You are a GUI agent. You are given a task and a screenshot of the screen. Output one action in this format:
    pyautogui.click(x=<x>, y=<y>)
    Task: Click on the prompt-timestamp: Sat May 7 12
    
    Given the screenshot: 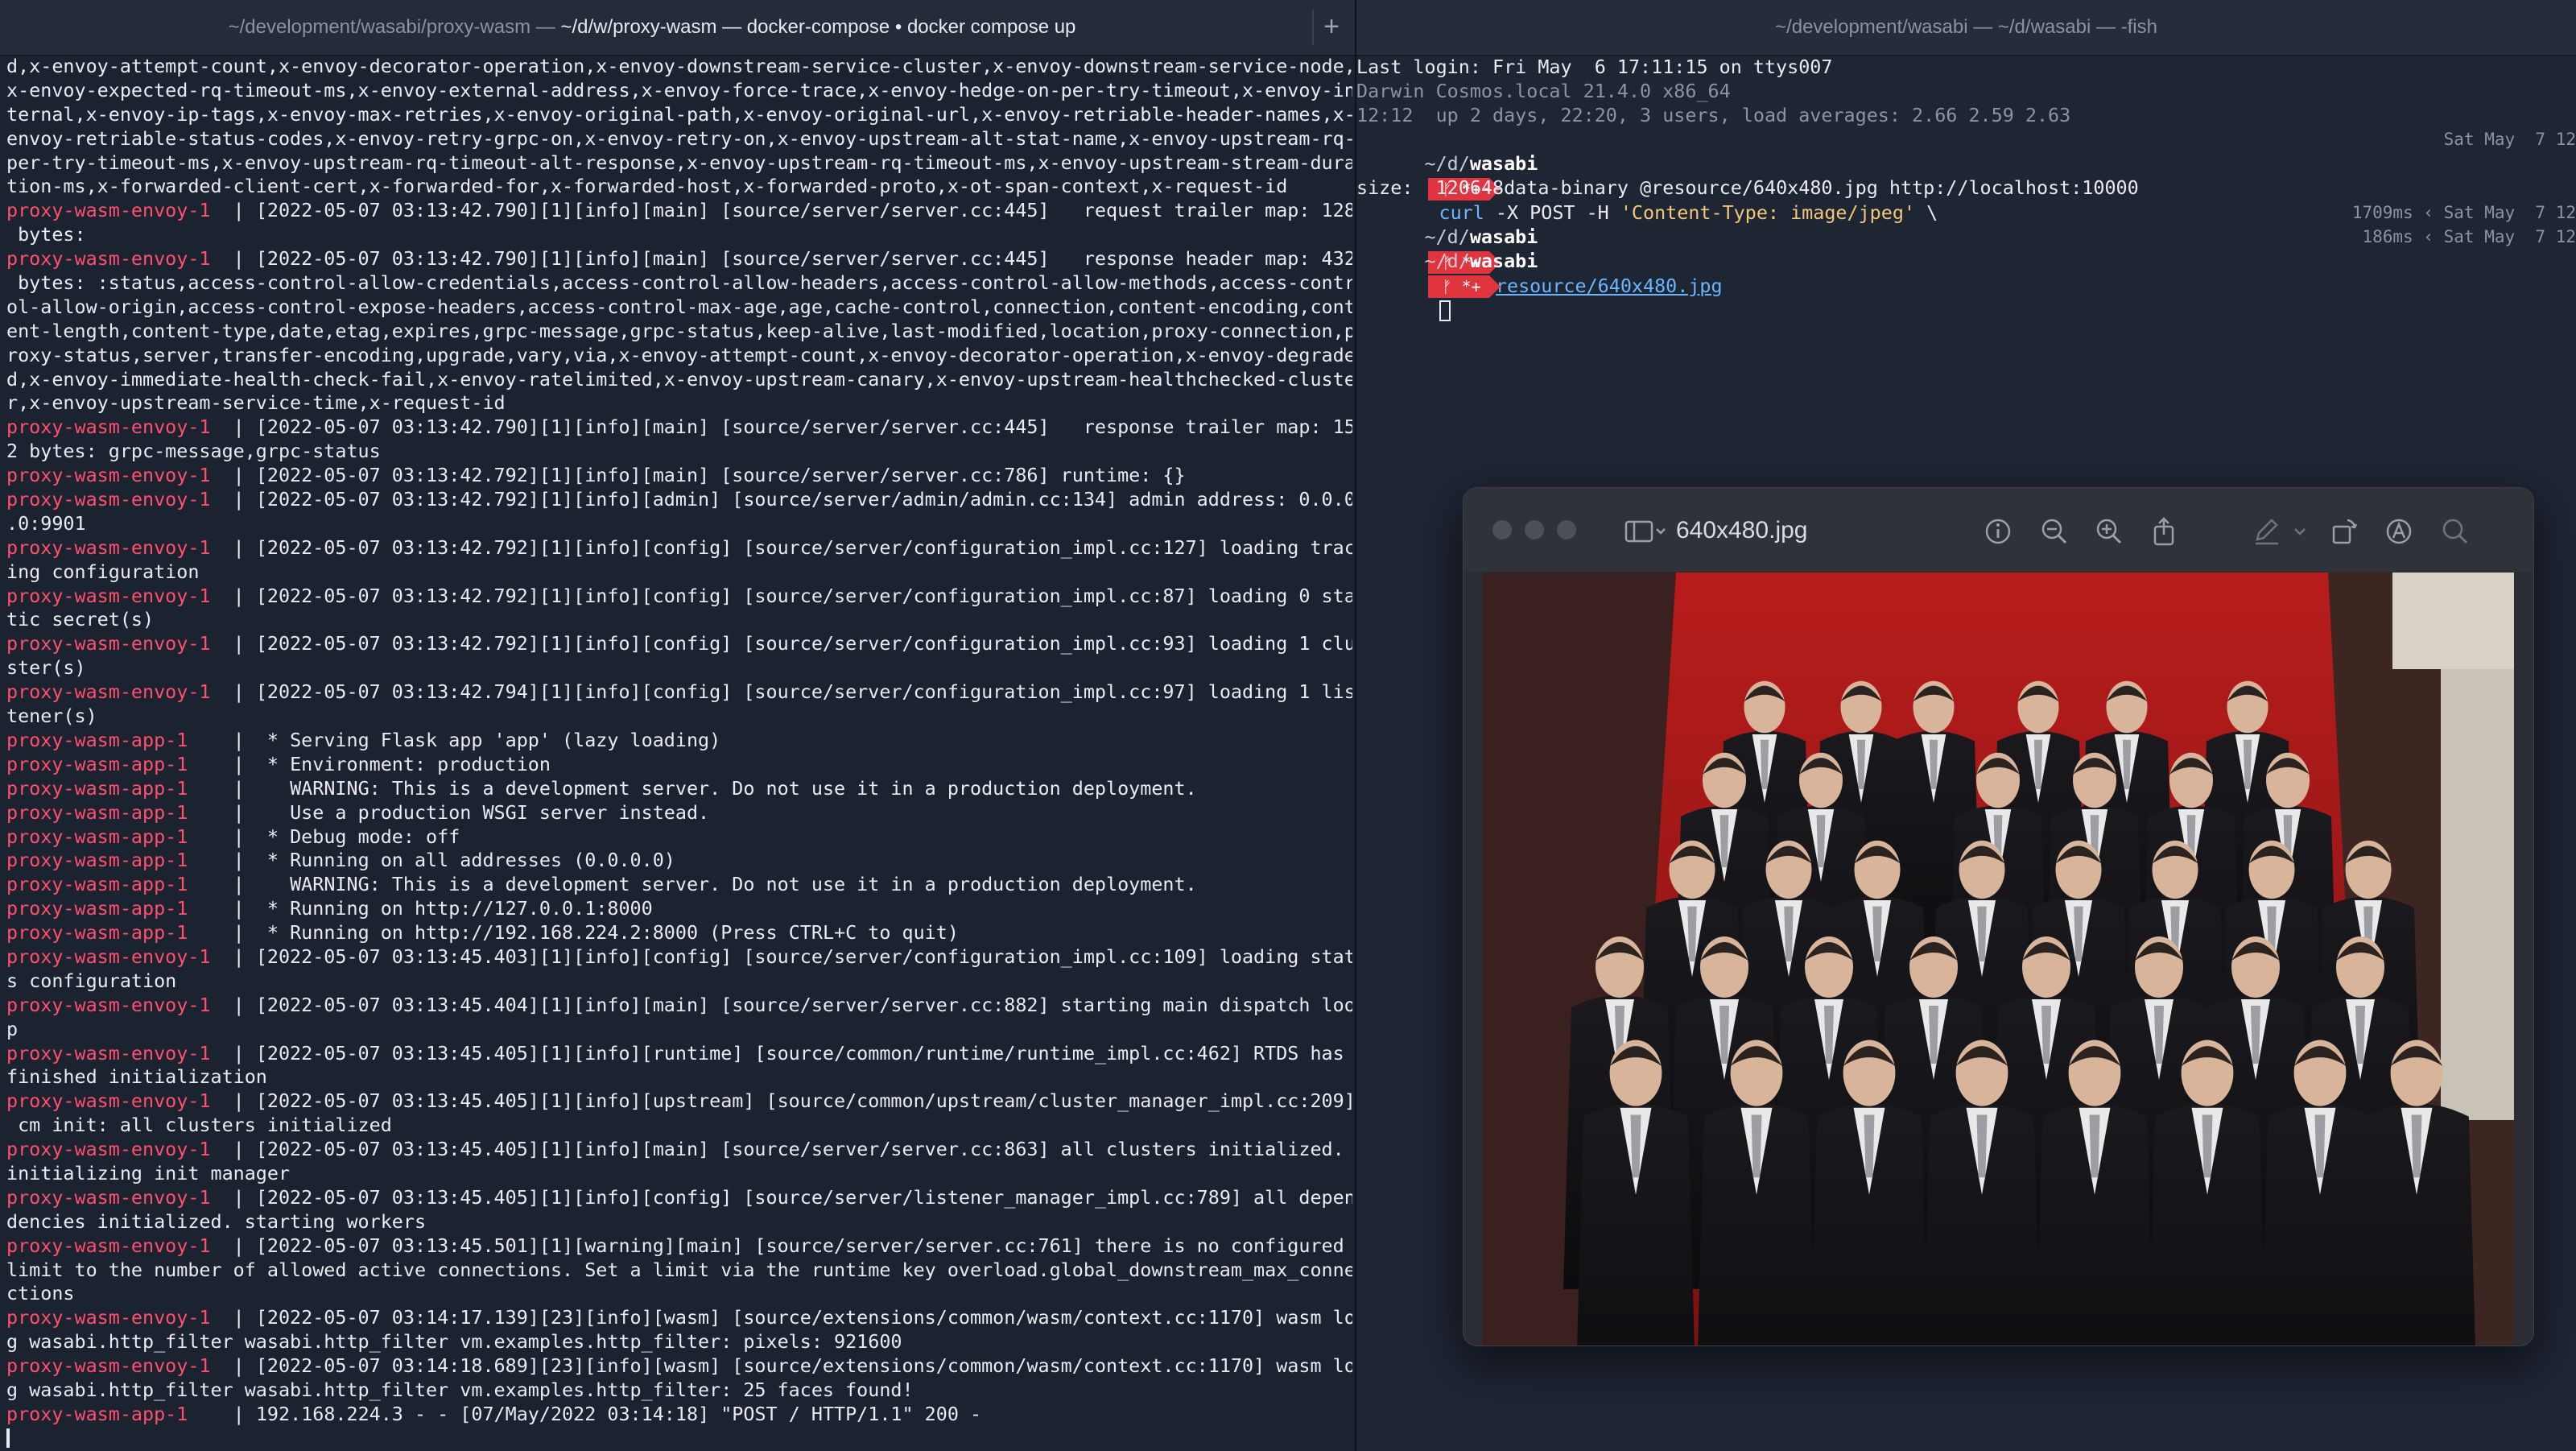 What is the action you would take?
    pyautogui.click(x=2509, y=139)
    